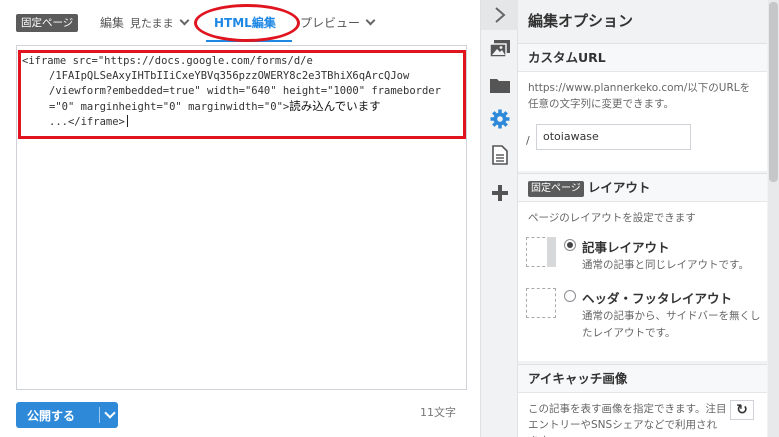  Describe the element at coordinates (570, 245) in the screenshot. I see `radio-article-layout` at that location.